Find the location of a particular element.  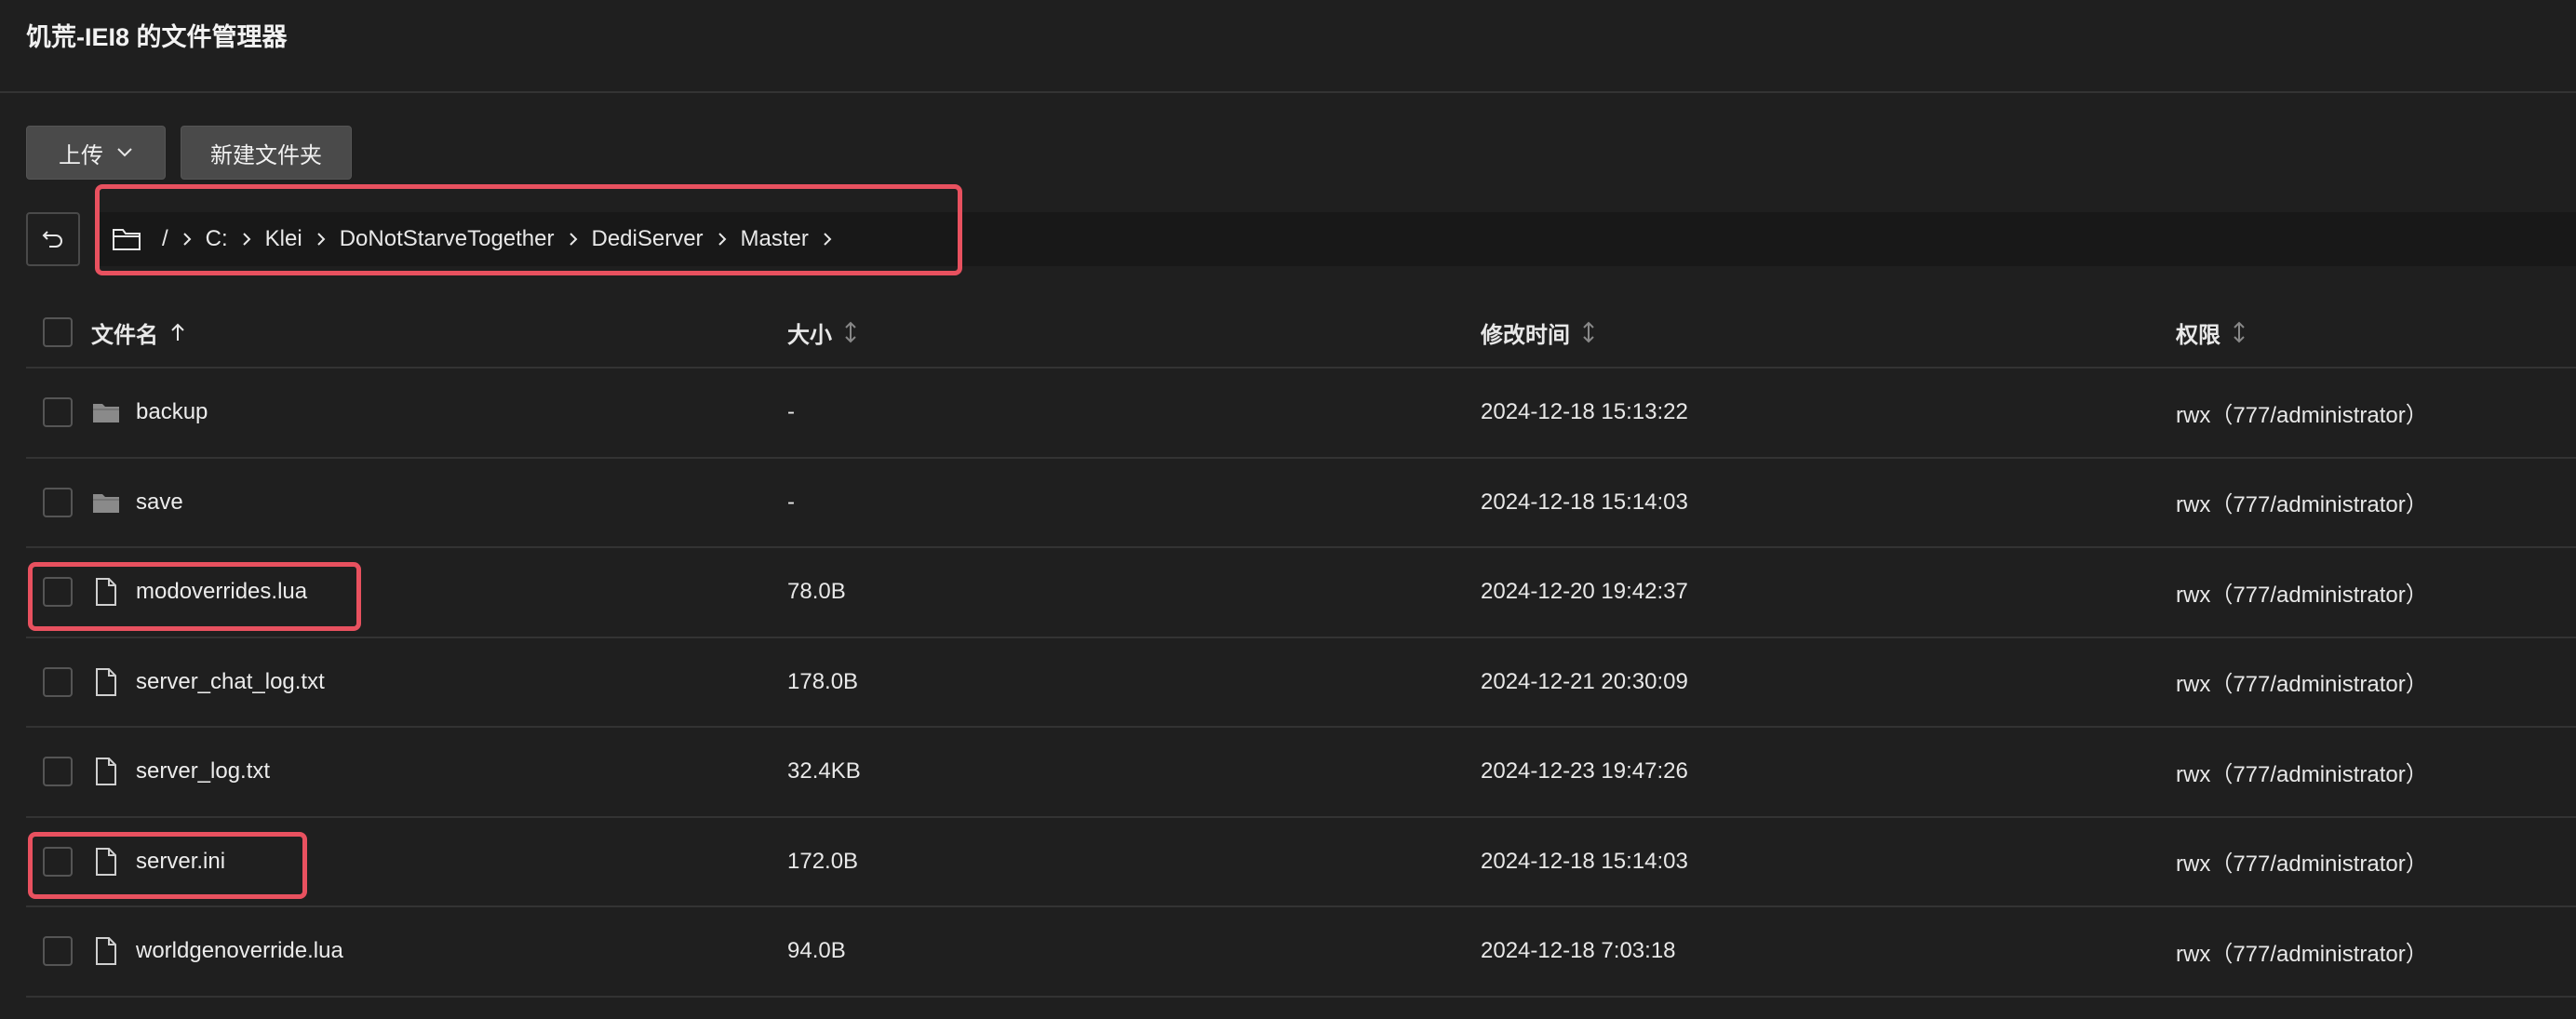

toolbar: 上传 新建文件夹 is located at coordinates (189, 153).